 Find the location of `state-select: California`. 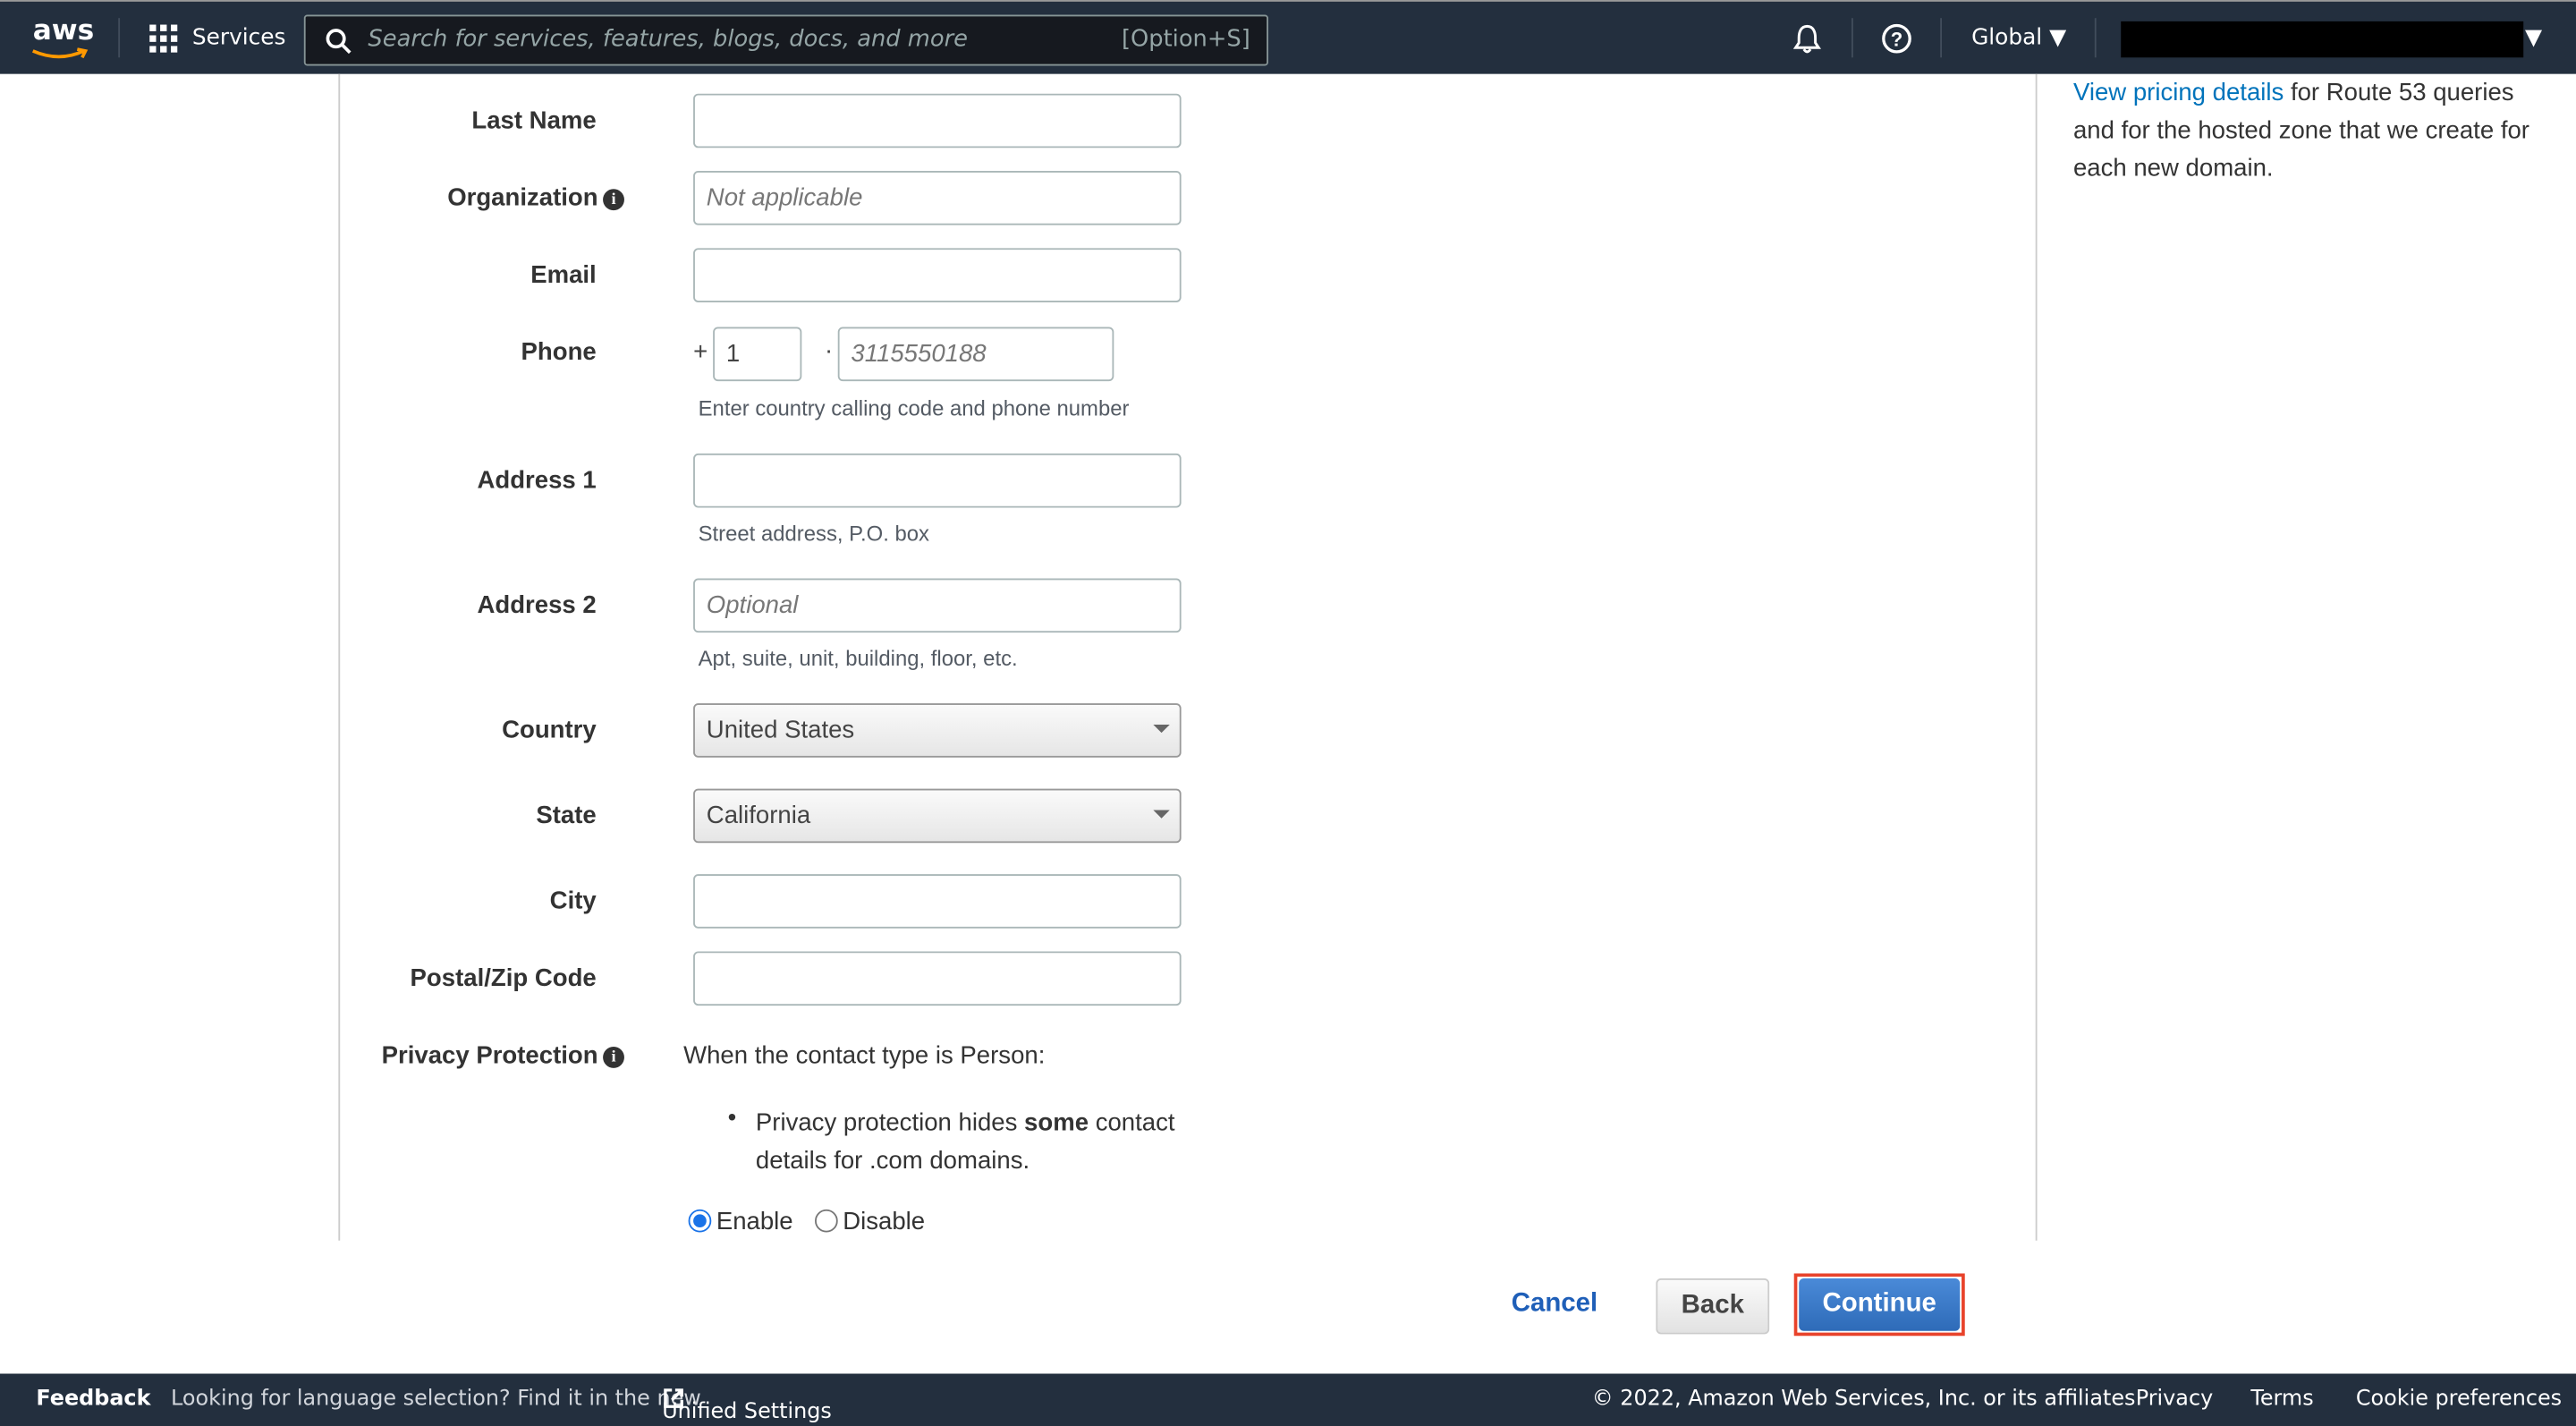

state-select: California is located at coordinates (937, 816).